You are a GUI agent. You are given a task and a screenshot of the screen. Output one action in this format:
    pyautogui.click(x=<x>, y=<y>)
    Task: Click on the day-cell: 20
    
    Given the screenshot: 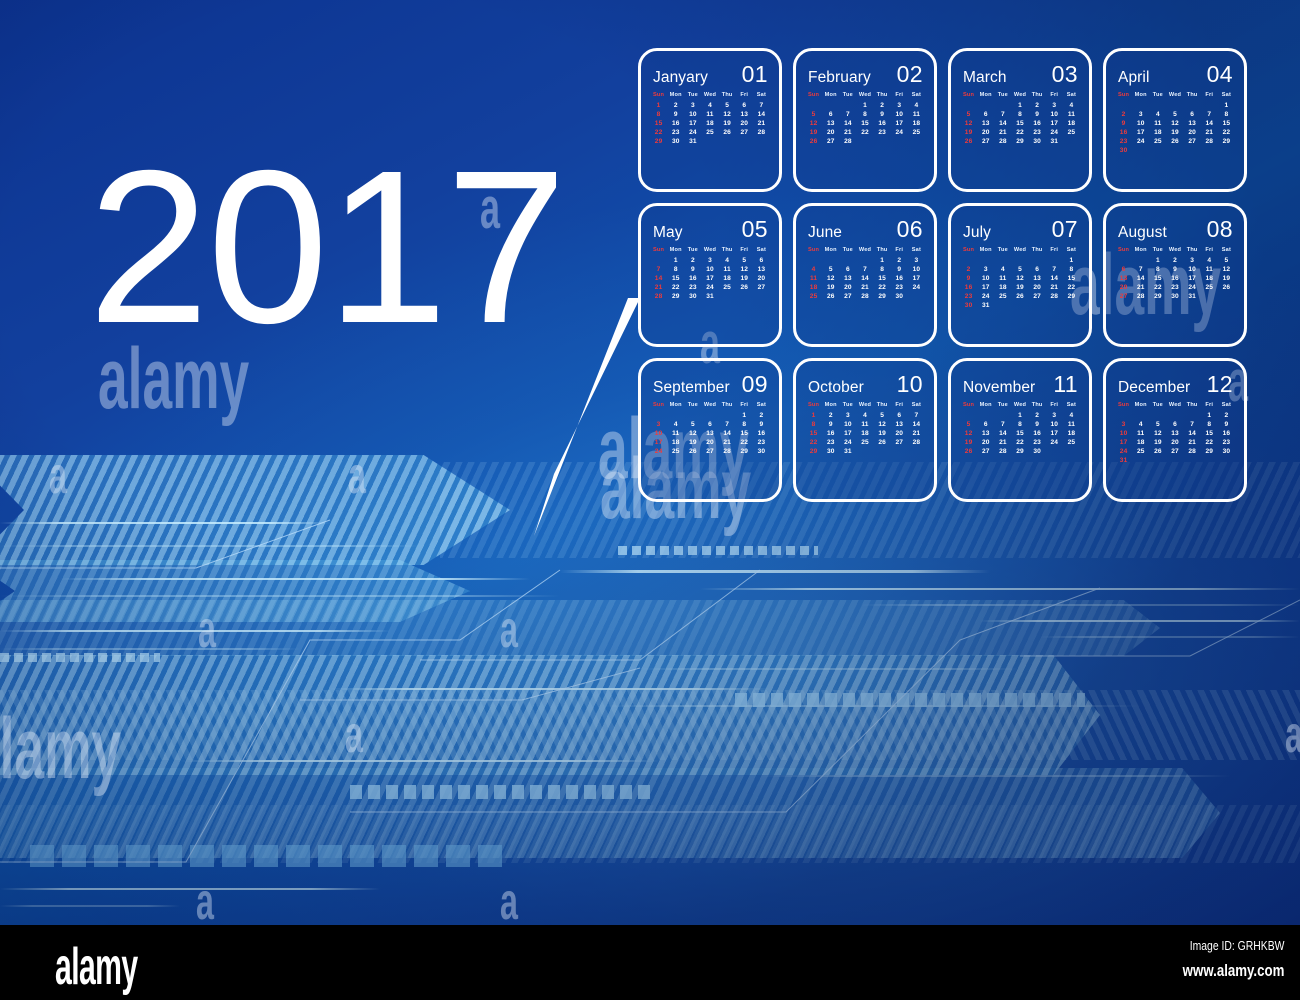 What is the action you would take?
    pyautogui.click(x=985, y=132)
    